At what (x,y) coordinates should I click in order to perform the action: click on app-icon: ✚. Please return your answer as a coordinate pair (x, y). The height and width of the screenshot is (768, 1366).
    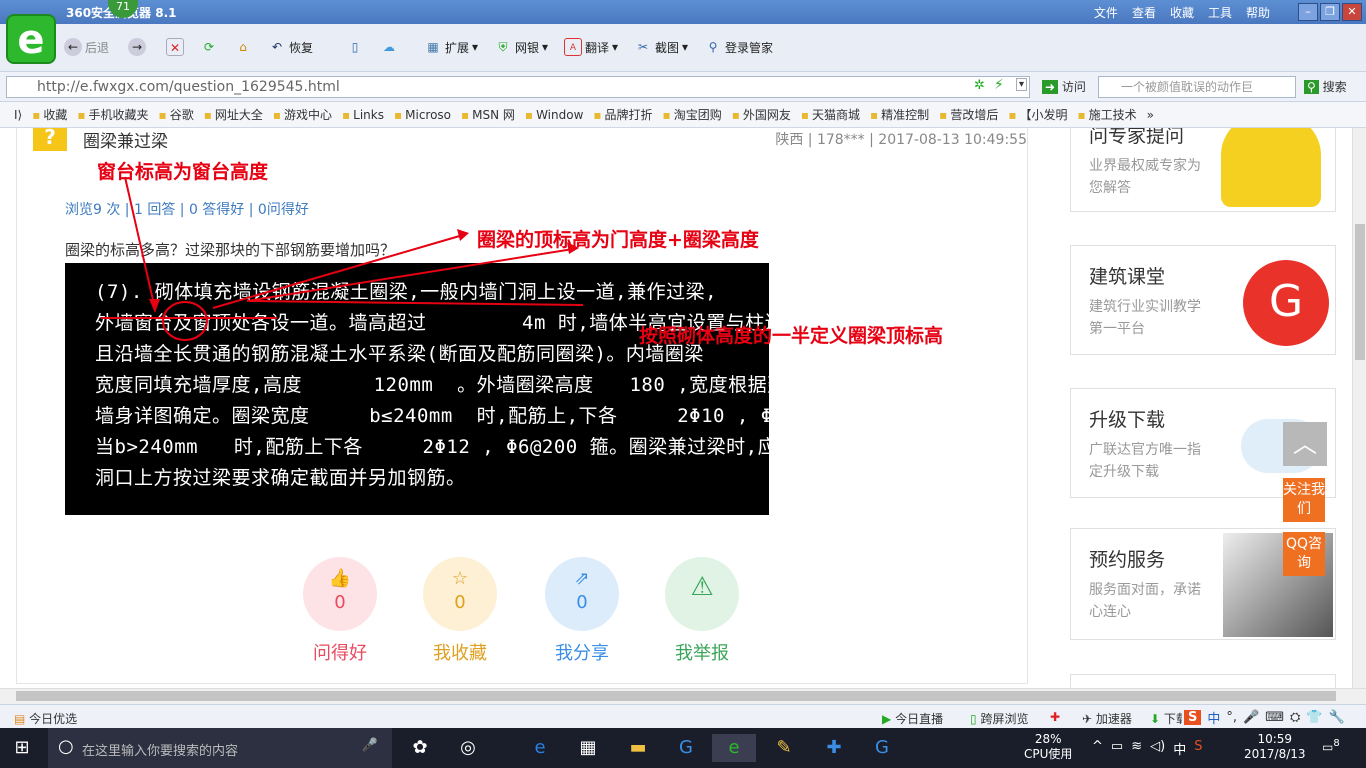
    Looking at the image, I should click on (834, 748).